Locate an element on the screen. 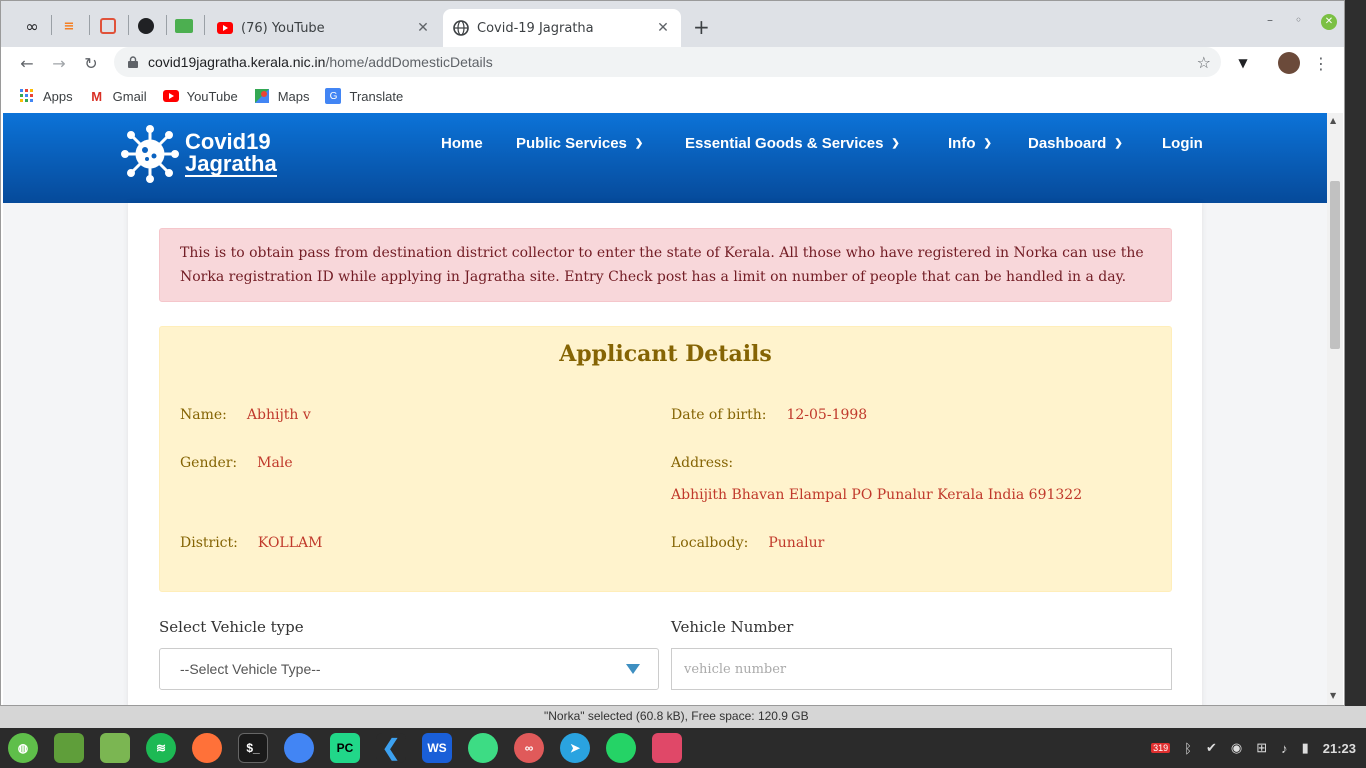 The width and height of the screenshot is (1366, 768). extension-menu-button: ▼ is located at coordinates (1243, 63).